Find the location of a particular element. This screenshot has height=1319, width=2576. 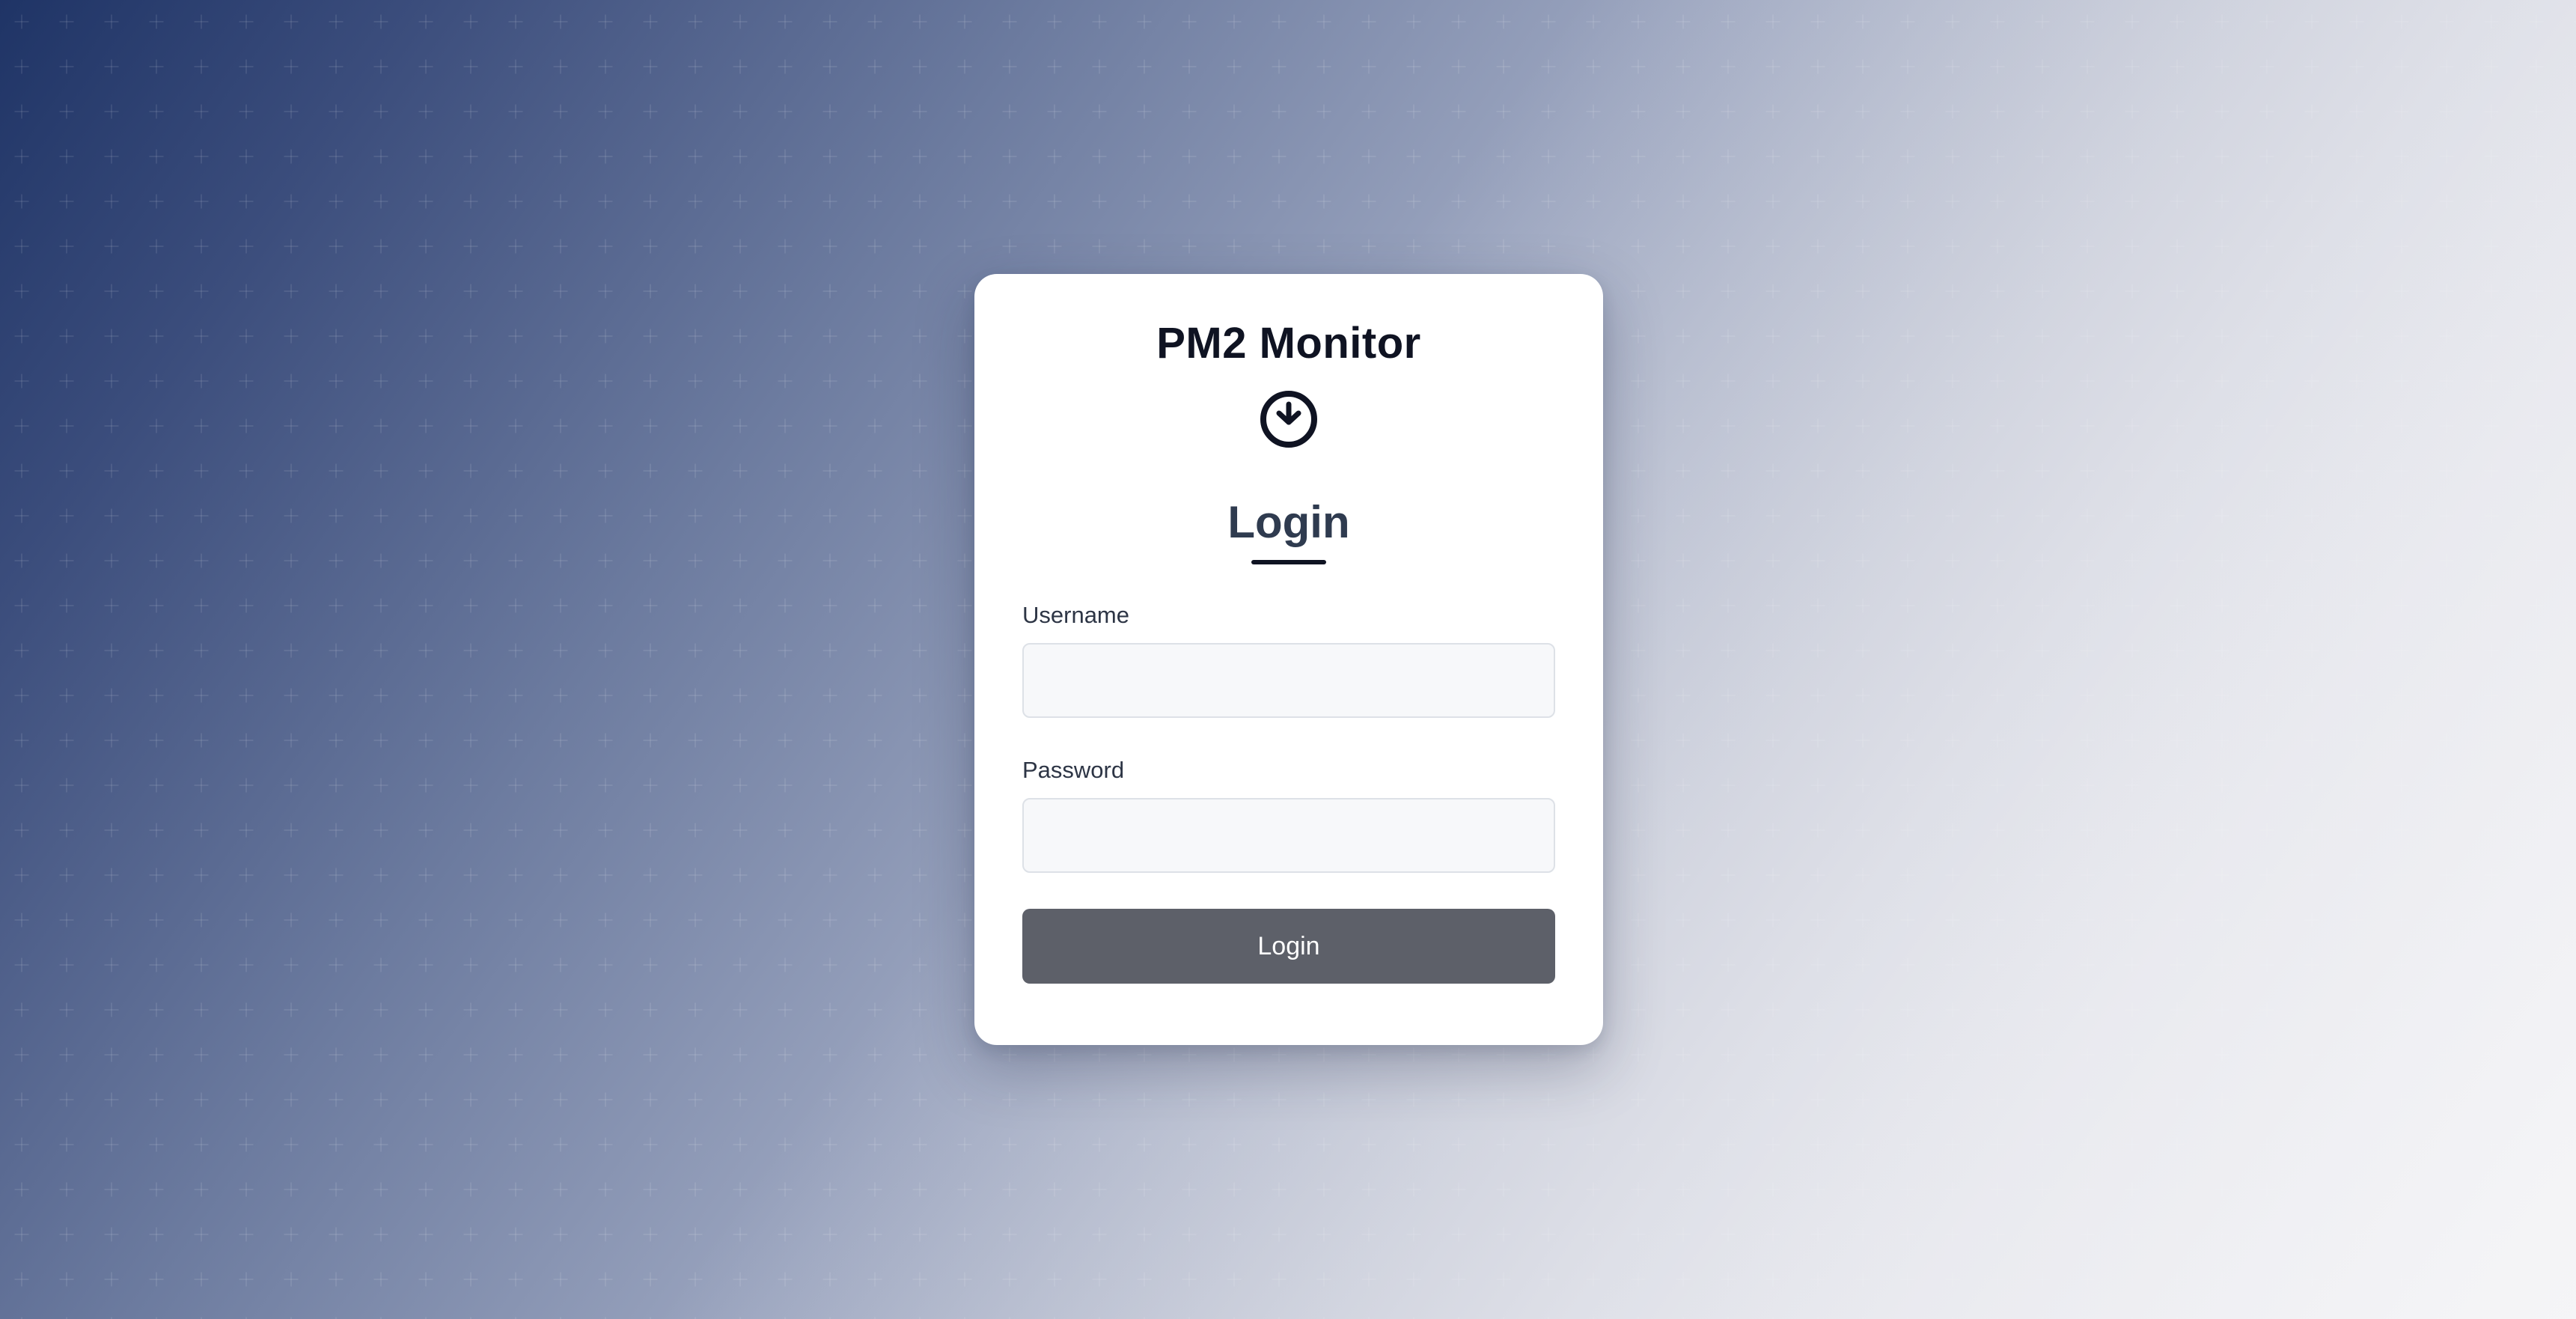

clock-download-icon is located at coordinates (1288, 420).